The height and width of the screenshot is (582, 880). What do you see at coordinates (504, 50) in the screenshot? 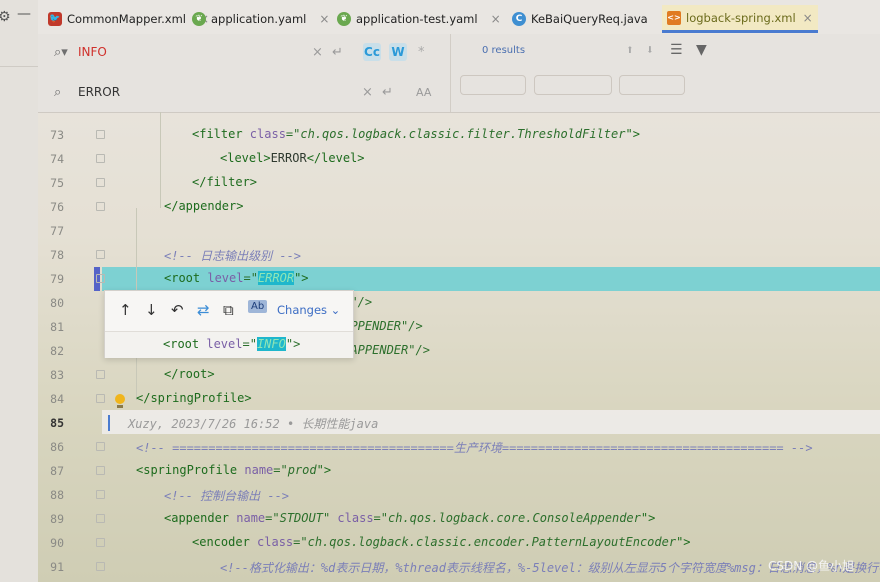
I see `results-count: 0 results` at bounding box center [504, 50].